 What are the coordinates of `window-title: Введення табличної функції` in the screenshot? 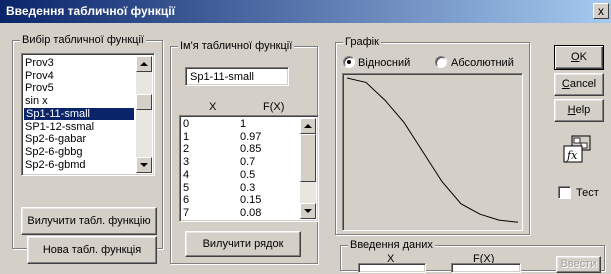 It's located at (90, 11).